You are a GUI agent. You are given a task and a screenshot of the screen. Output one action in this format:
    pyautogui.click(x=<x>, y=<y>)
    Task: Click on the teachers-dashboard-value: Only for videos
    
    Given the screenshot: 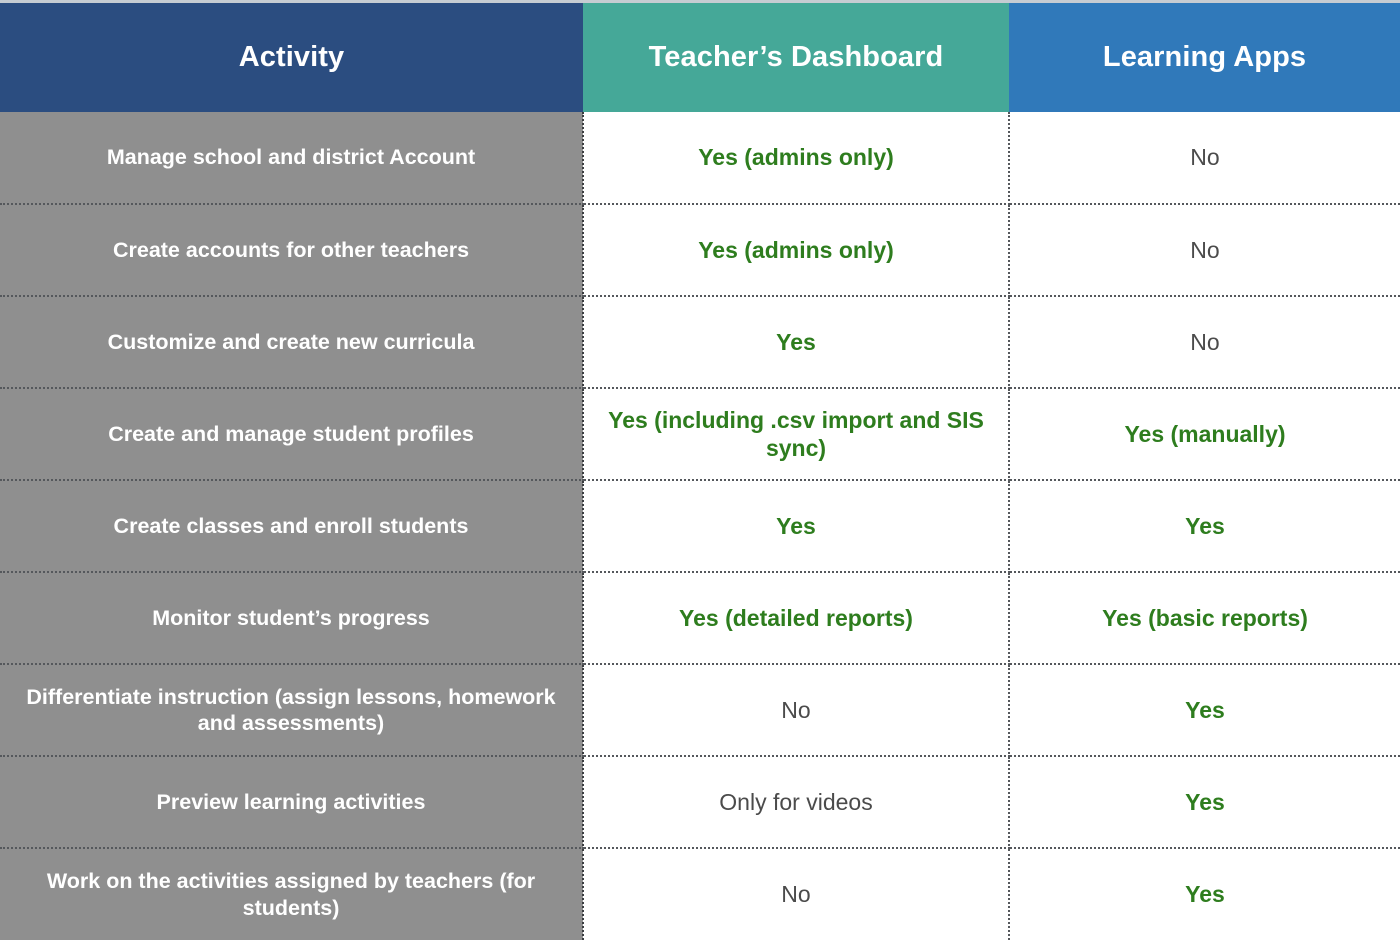 What is the action you would take?
    pyautogui.click(x=796, y=801)
    